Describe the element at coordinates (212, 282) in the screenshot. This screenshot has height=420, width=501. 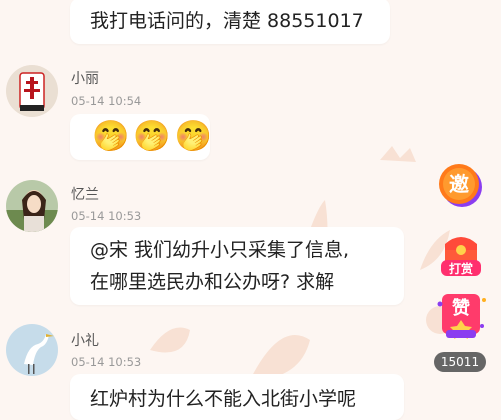
I see `message-text-line: 在哪里选民办和公办呀? 求解` at that location.